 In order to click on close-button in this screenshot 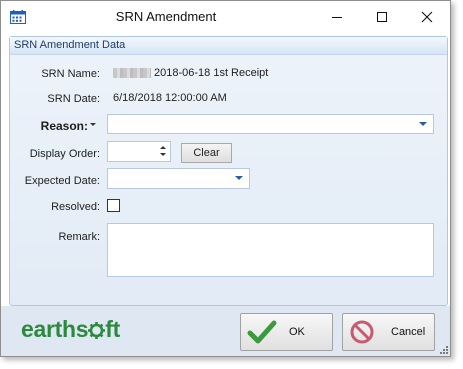, I will do `click(427, 17)`.